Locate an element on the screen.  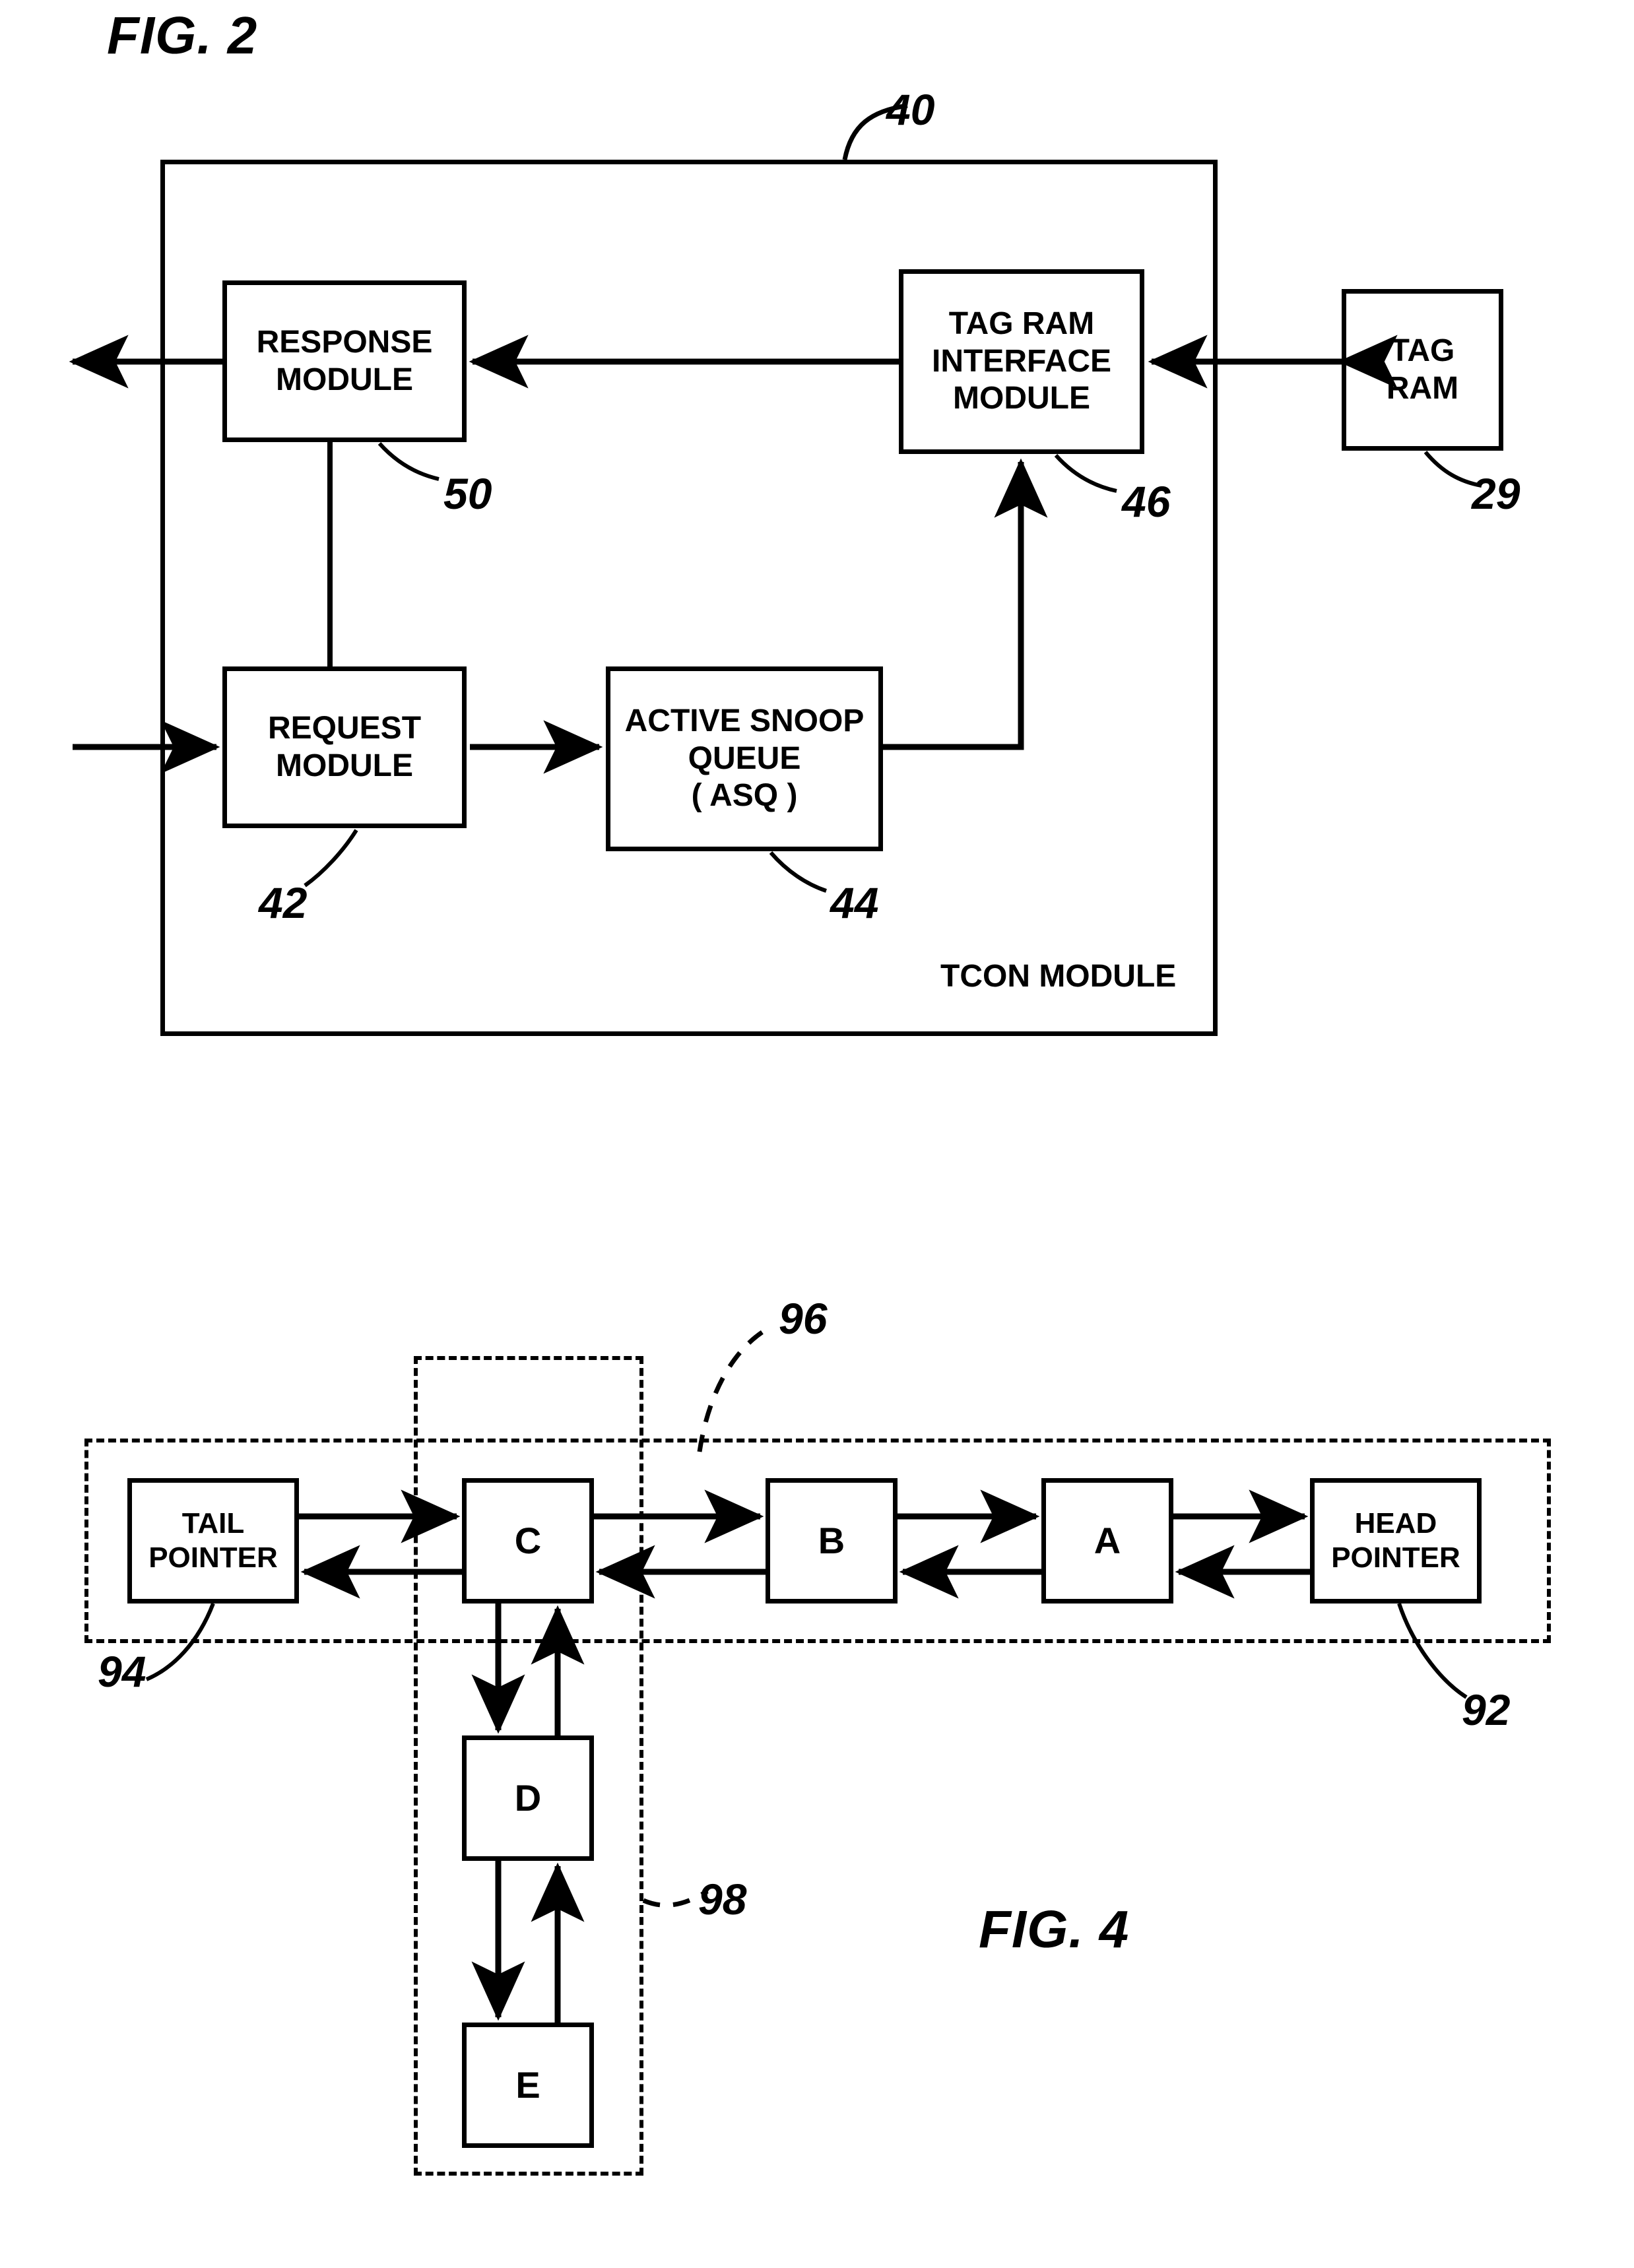
ref-92: 92 is located at coordinates (1486, 1710).